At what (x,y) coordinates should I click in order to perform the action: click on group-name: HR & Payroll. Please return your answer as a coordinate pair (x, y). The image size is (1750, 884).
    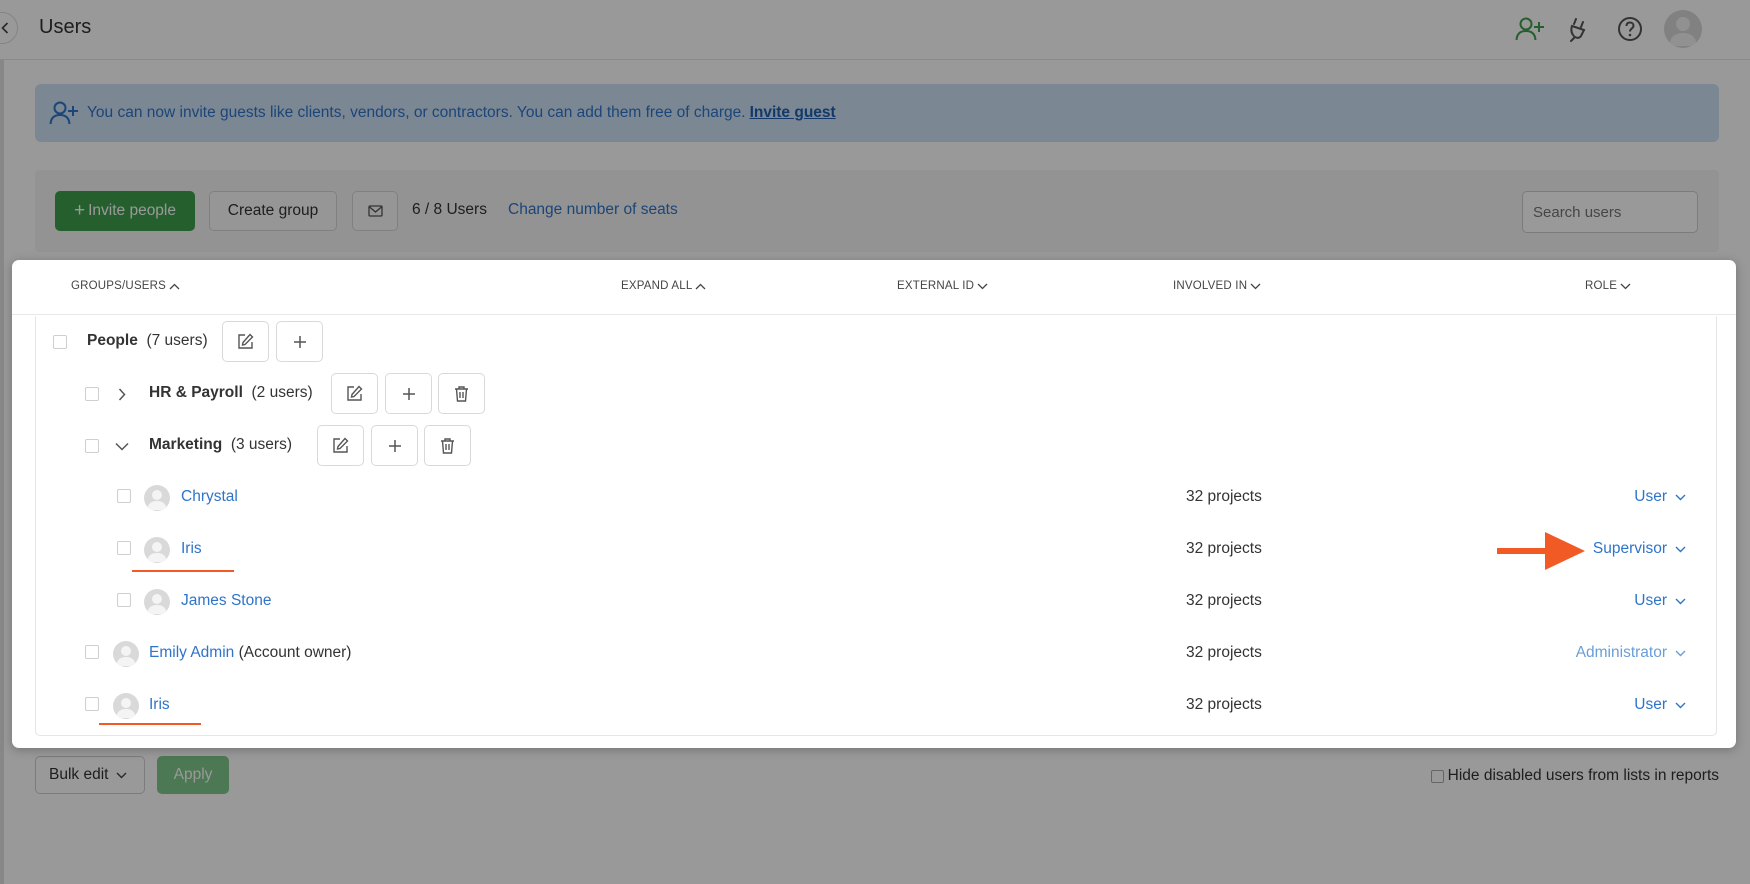
    Looking at the image, I should click on (196, 392).